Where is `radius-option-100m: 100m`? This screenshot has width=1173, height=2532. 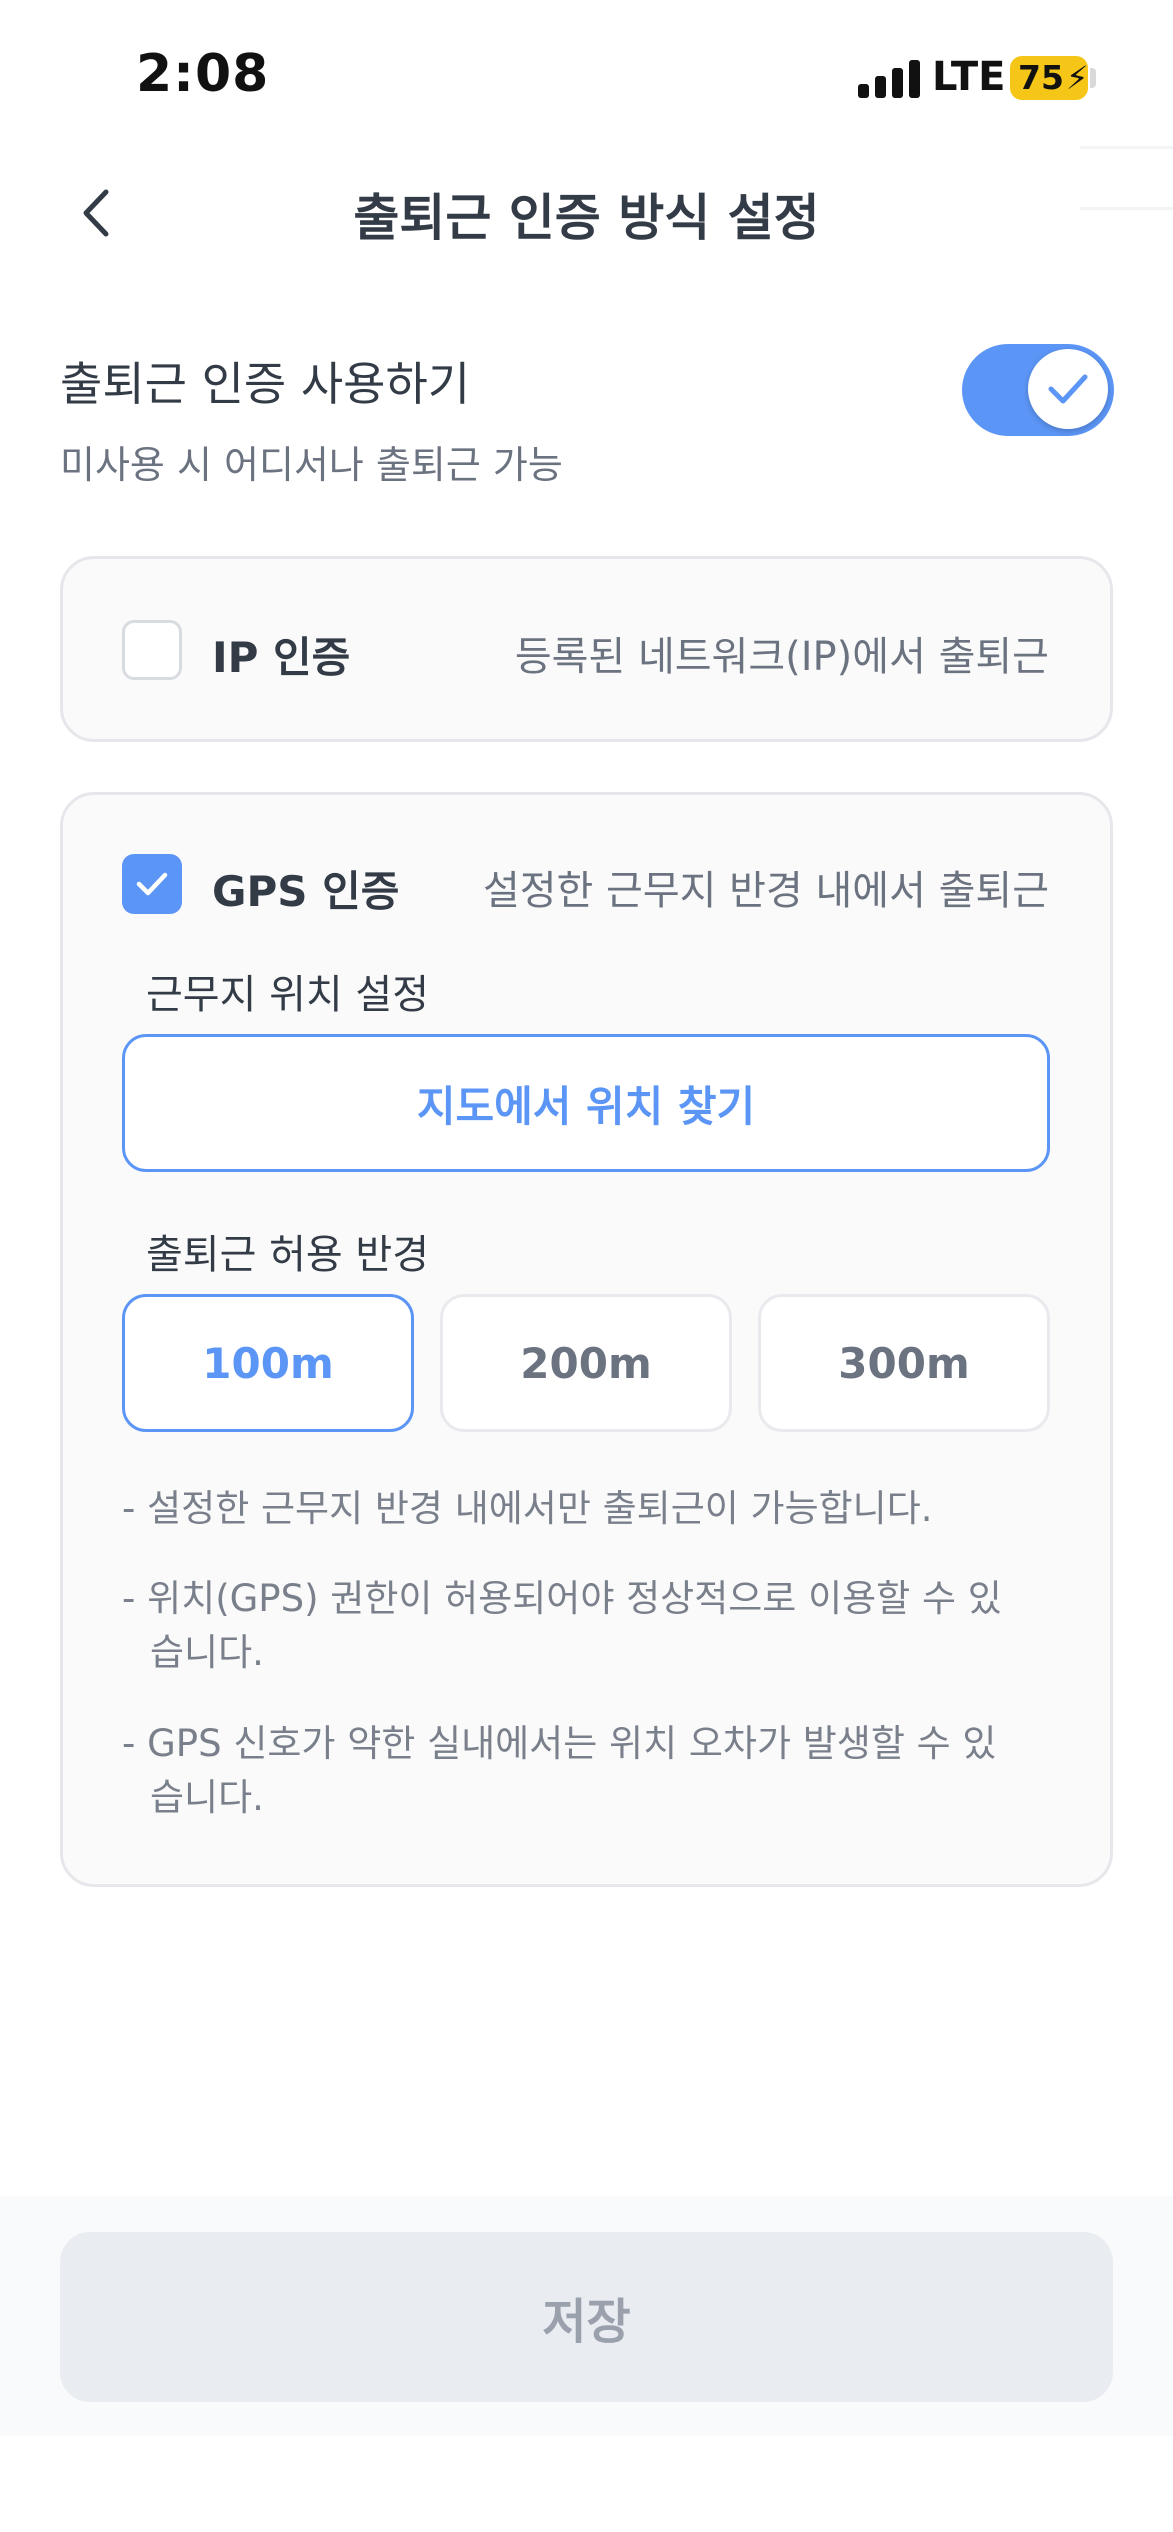 radius-option-100m: 100m is located at coordinates (268, 1363).